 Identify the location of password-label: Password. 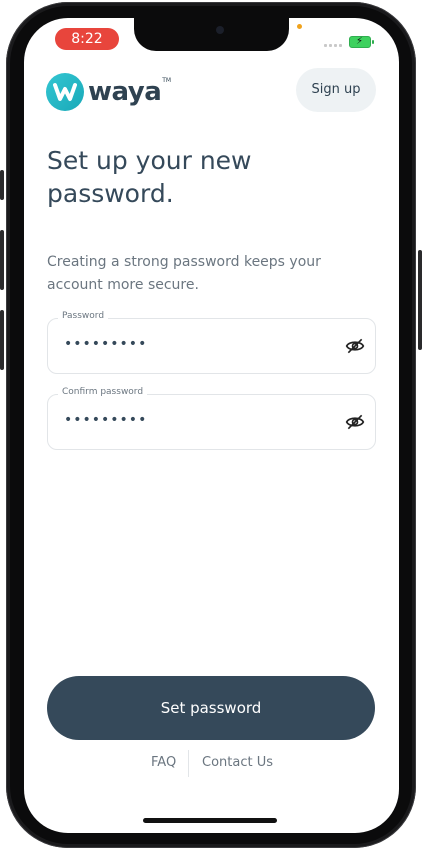
(83, 316).